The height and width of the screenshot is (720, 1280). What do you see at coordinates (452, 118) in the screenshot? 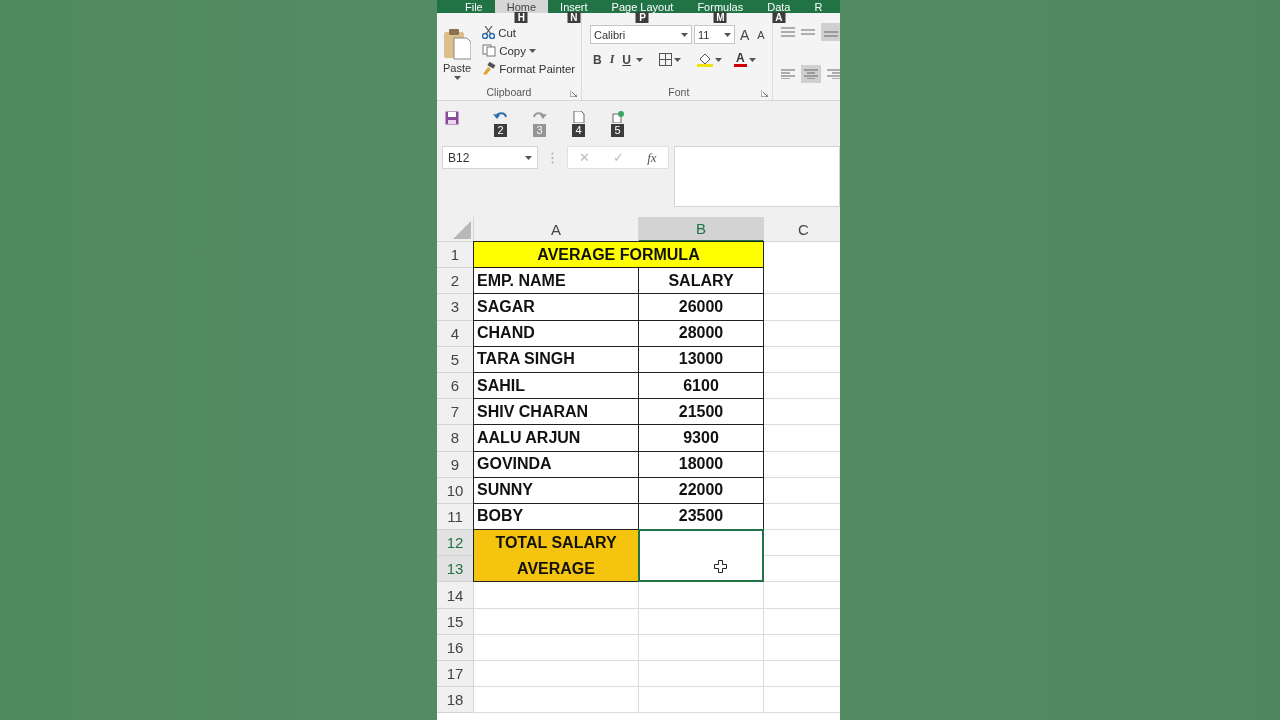
I see `save-icon` at bounding box center [452, 118].